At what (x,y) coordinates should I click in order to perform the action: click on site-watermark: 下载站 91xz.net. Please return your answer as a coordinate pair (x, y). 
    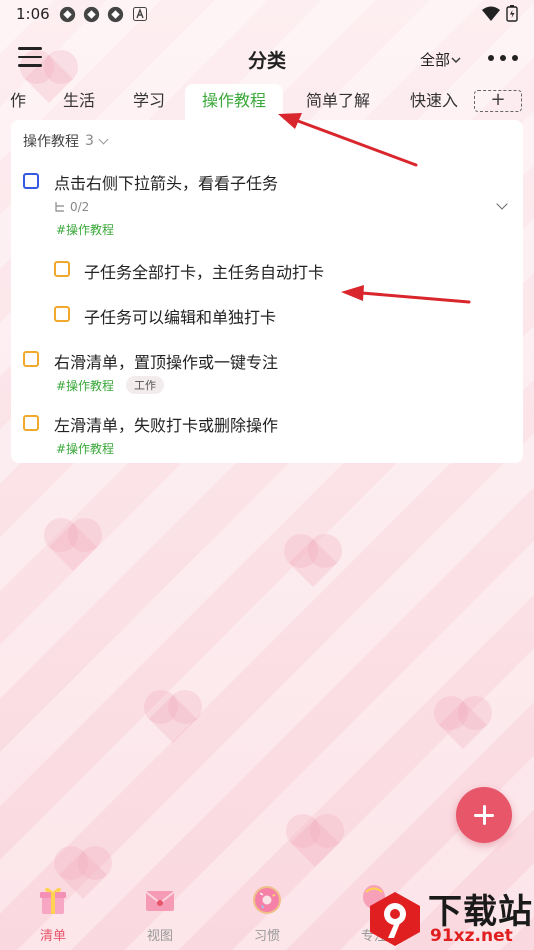
    Looking at the image, I should click on (447, 915).